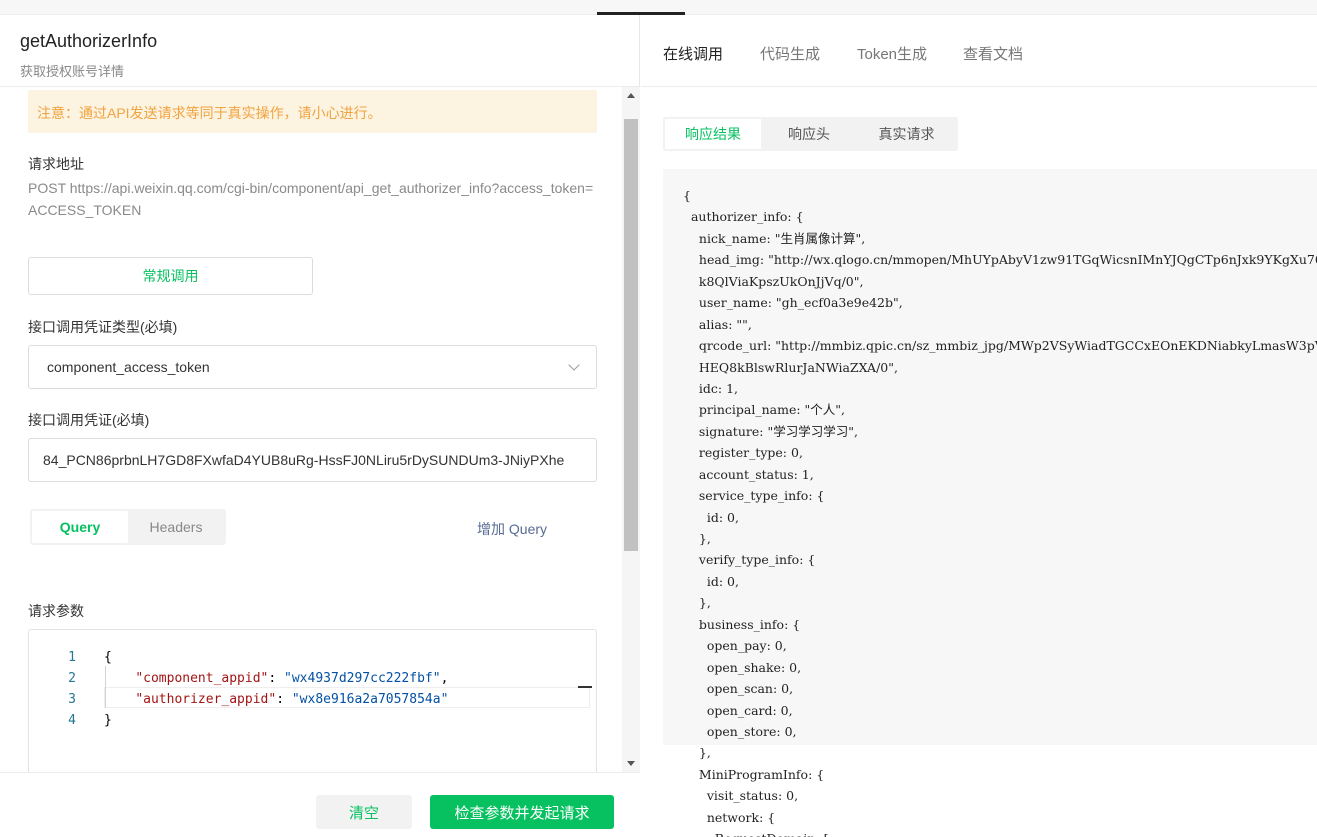 Image resolution: width=1317 pixels, height=837 pixels. I want to click on response-line: visit_status: 0,, so click(741, 796).